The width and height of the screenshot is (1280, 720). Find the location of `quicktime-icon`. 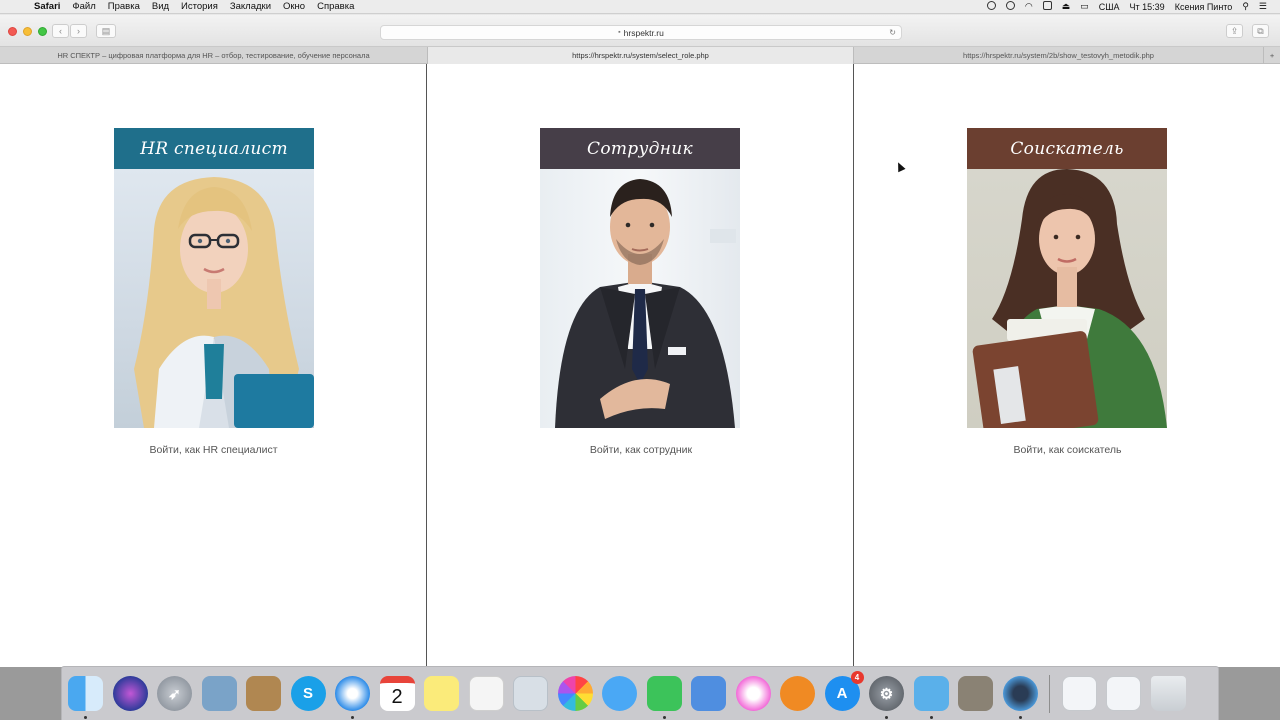

quicktime-icon is located at coordinates (1020, 697).